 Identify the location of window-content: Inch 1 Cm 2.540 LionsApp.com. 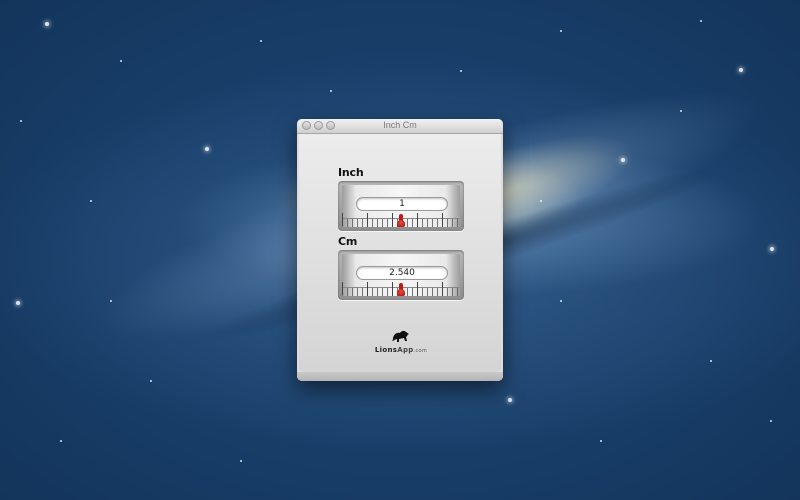
(400, 253).